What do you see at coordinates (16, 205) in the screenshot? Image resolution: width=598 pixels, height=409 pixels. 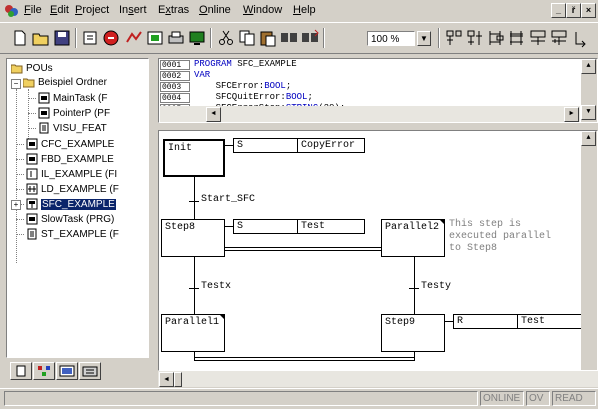 I see `expand-button: +` at bounding box center [16, 205].